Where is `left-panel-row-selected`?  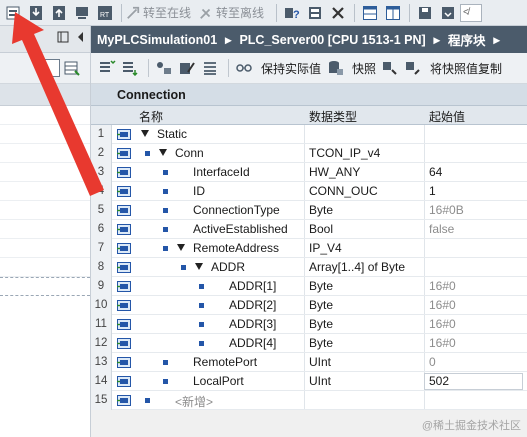
left-panel-row-selected is located at coordinates (45, 286).